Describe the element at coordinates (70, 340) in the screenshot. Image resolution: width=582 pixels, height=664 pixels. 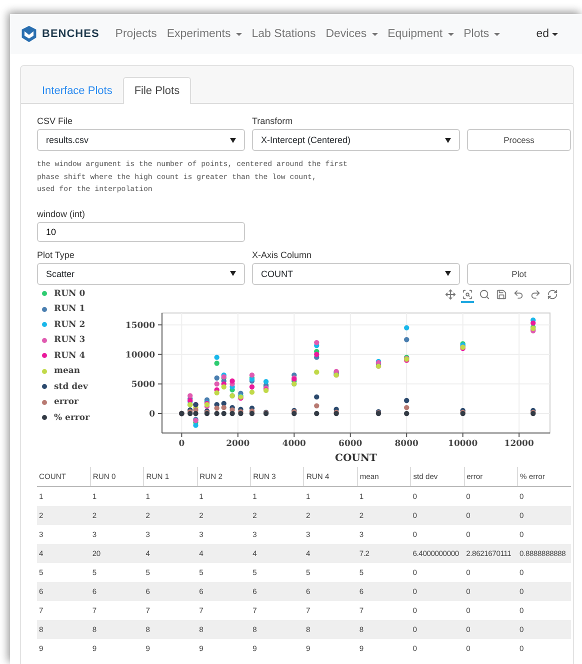
I see `legend-label: RUN 3` at that location.